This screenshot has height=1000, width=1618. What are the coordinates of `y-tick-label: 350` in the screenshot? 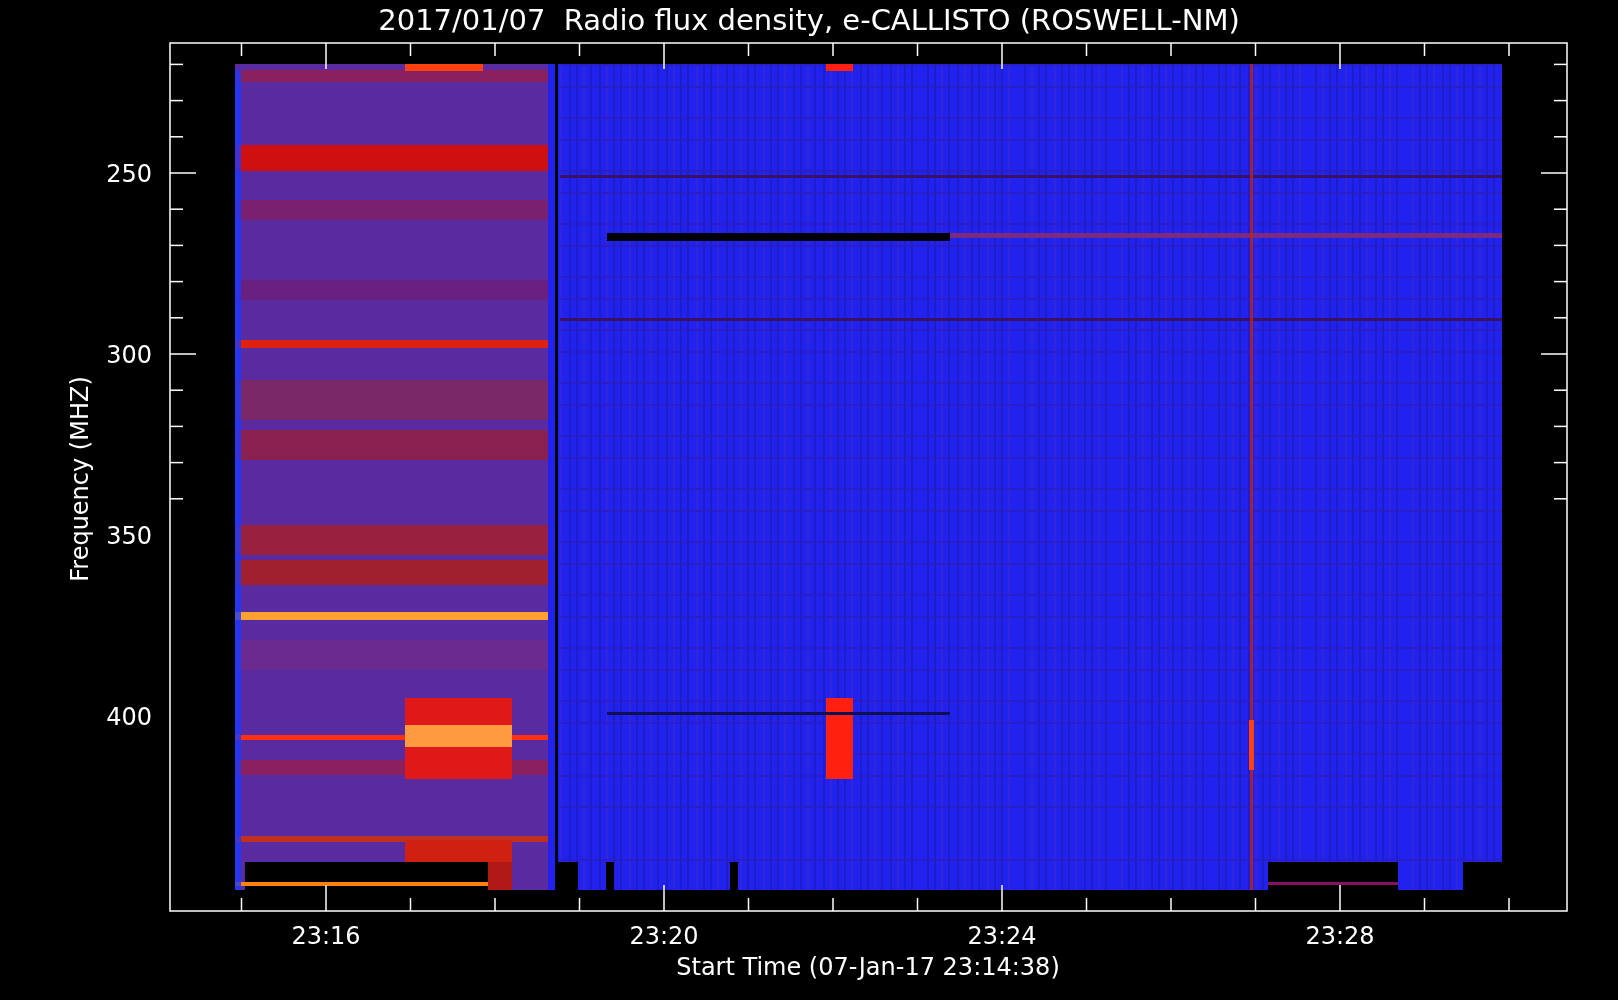 It's located at (129, 536).